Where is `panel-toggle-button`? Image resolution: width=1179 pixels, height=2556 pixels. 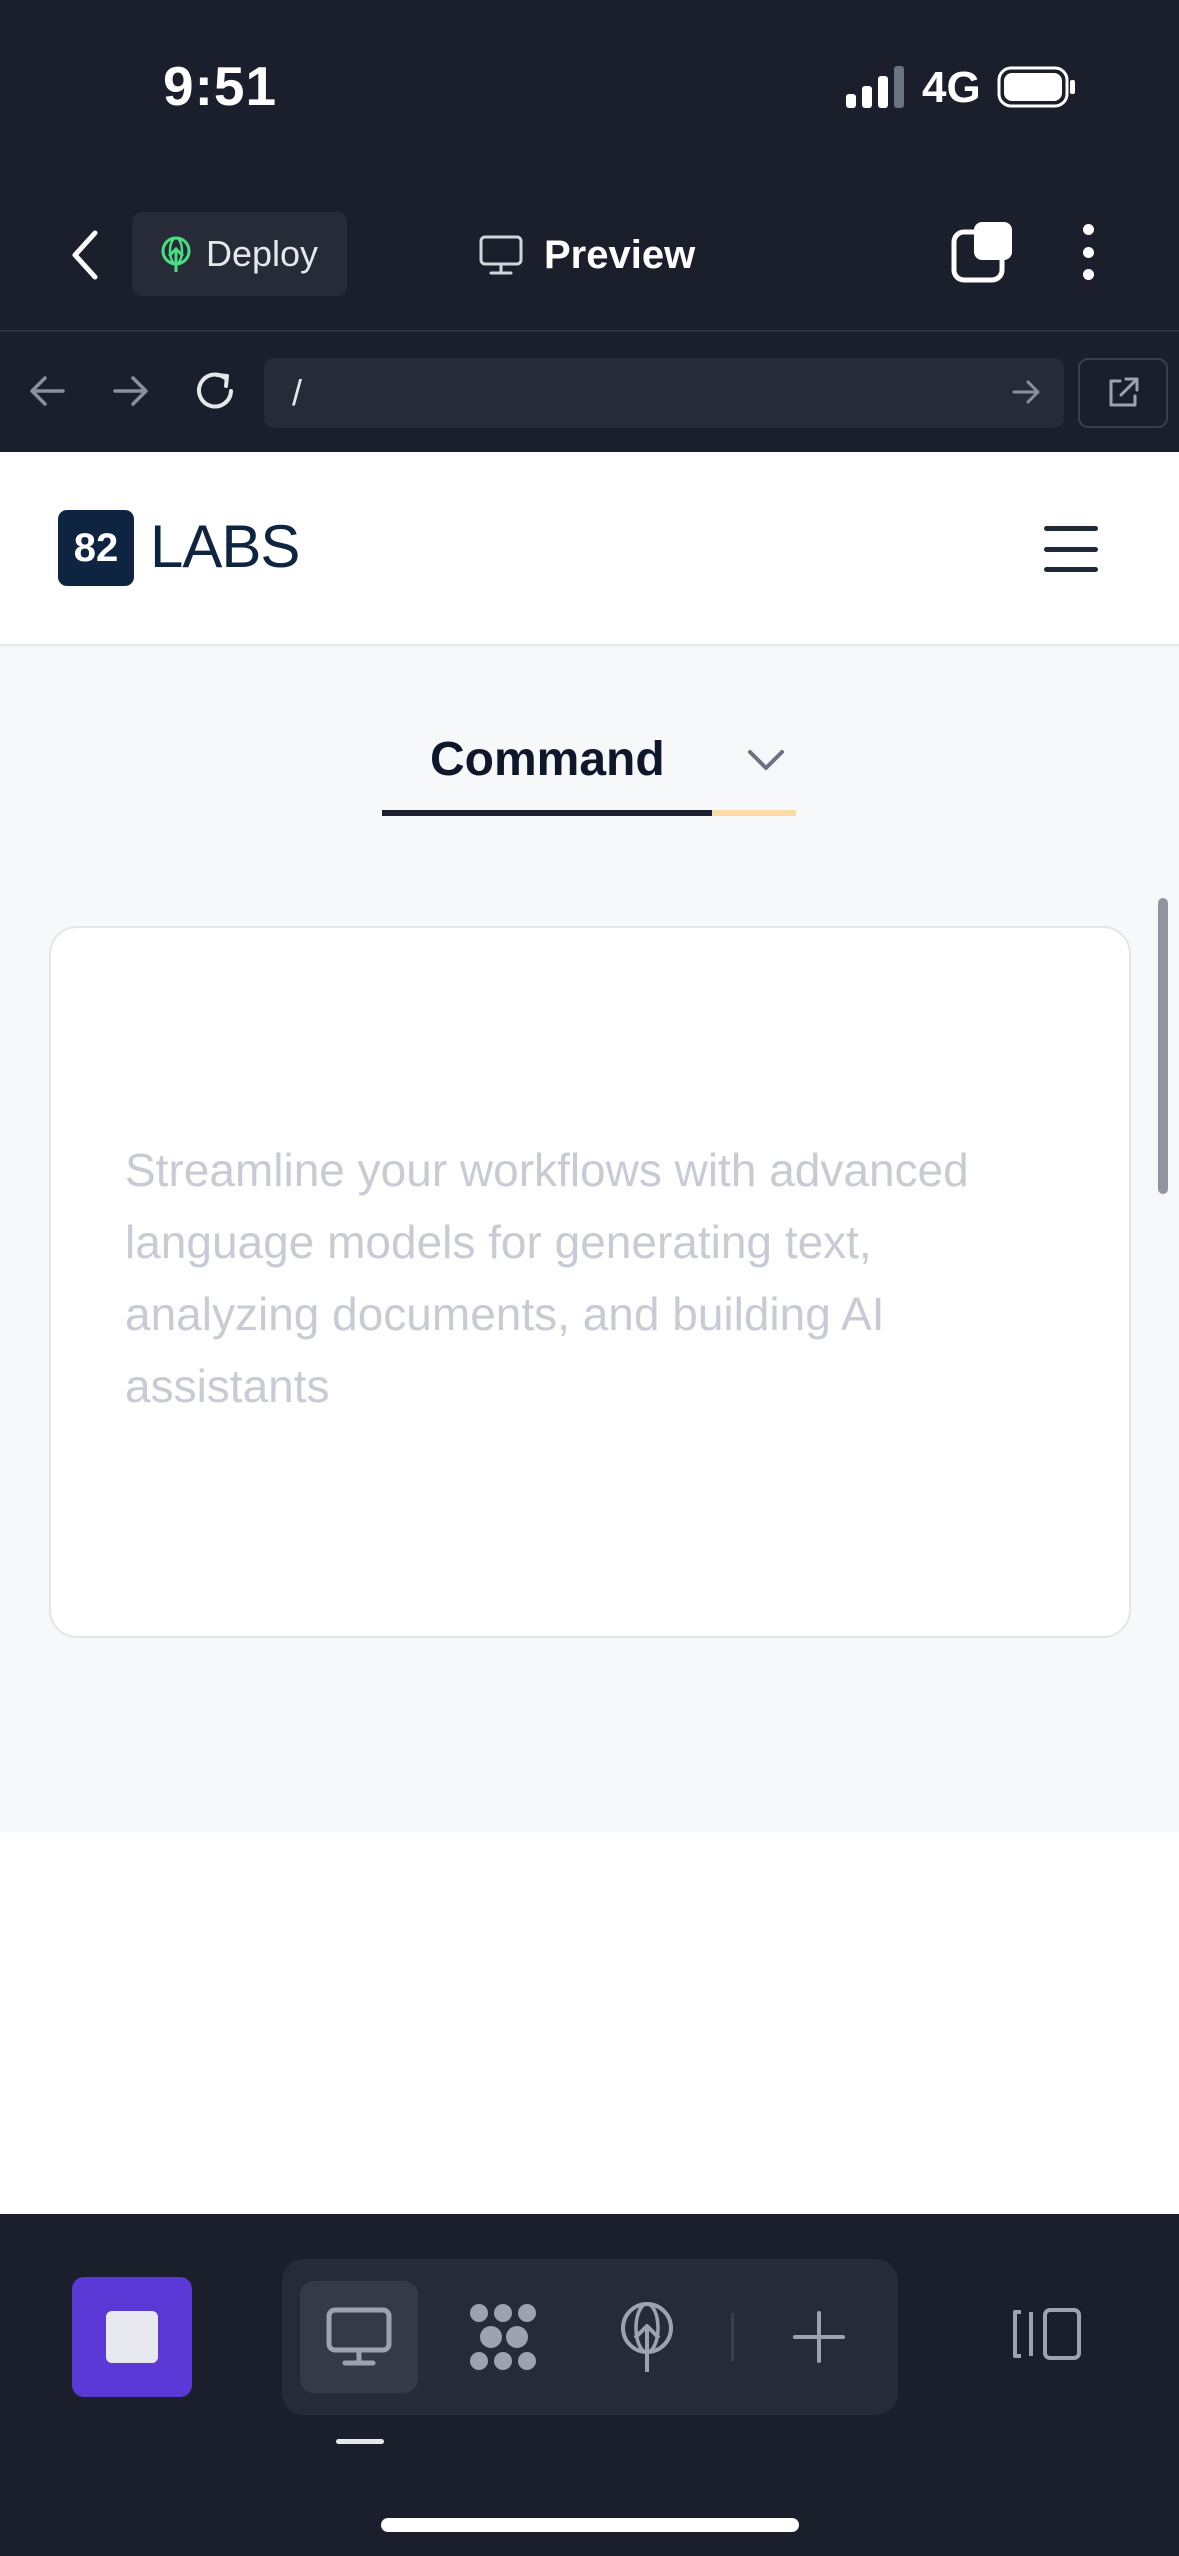
panel-toggle-button is located at coordinates (1048, 2334).